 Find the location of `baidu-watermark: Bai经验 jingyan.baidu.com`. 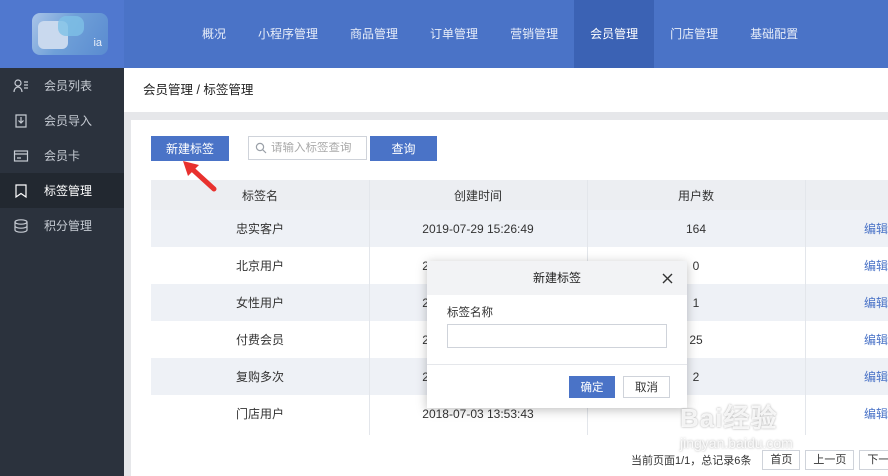

baidu-watermark: Bai经验 jingyan.baidu.com is located at coordinates (736, 424).